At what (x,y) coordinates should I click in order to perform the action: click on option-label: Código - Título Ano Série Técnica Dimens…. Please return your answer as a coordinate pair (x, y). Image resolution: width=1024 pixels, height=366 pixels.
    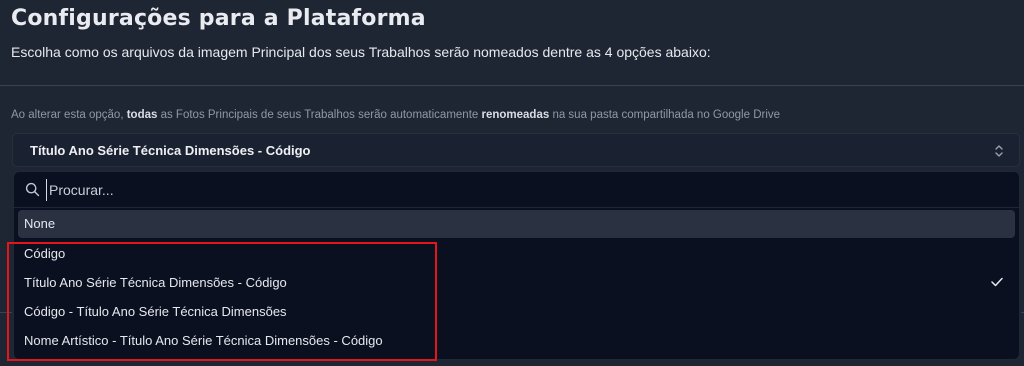
    Looking at the image, I should click on (155, 311).